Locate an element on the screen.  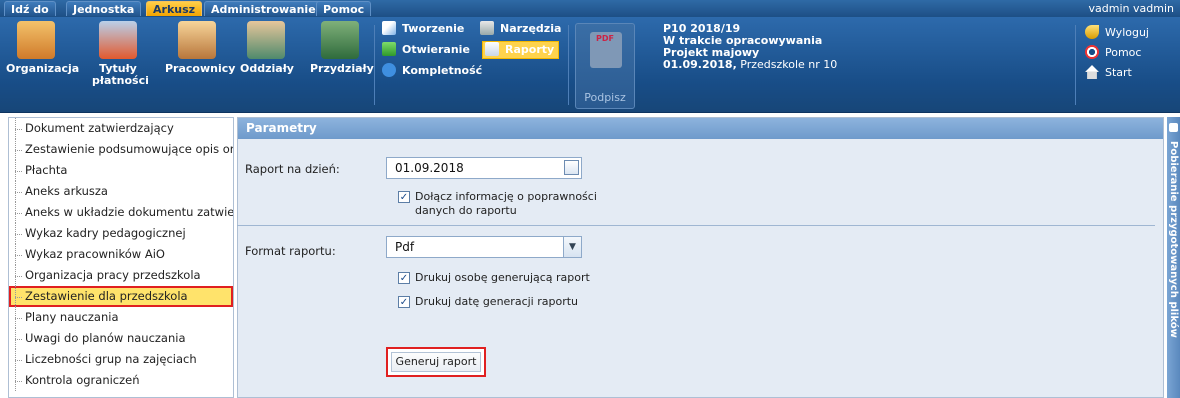
menu-tab-idz-do: Idź do is located at coordinates (30, 8).